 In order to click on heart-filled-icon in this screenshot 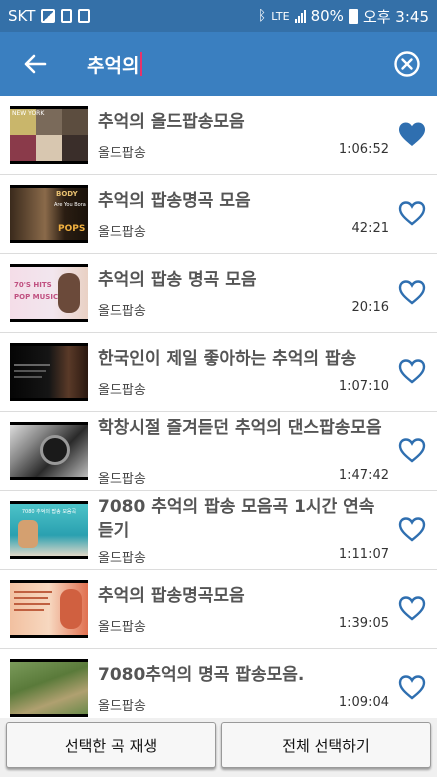, I will do `click(412, 134)`.